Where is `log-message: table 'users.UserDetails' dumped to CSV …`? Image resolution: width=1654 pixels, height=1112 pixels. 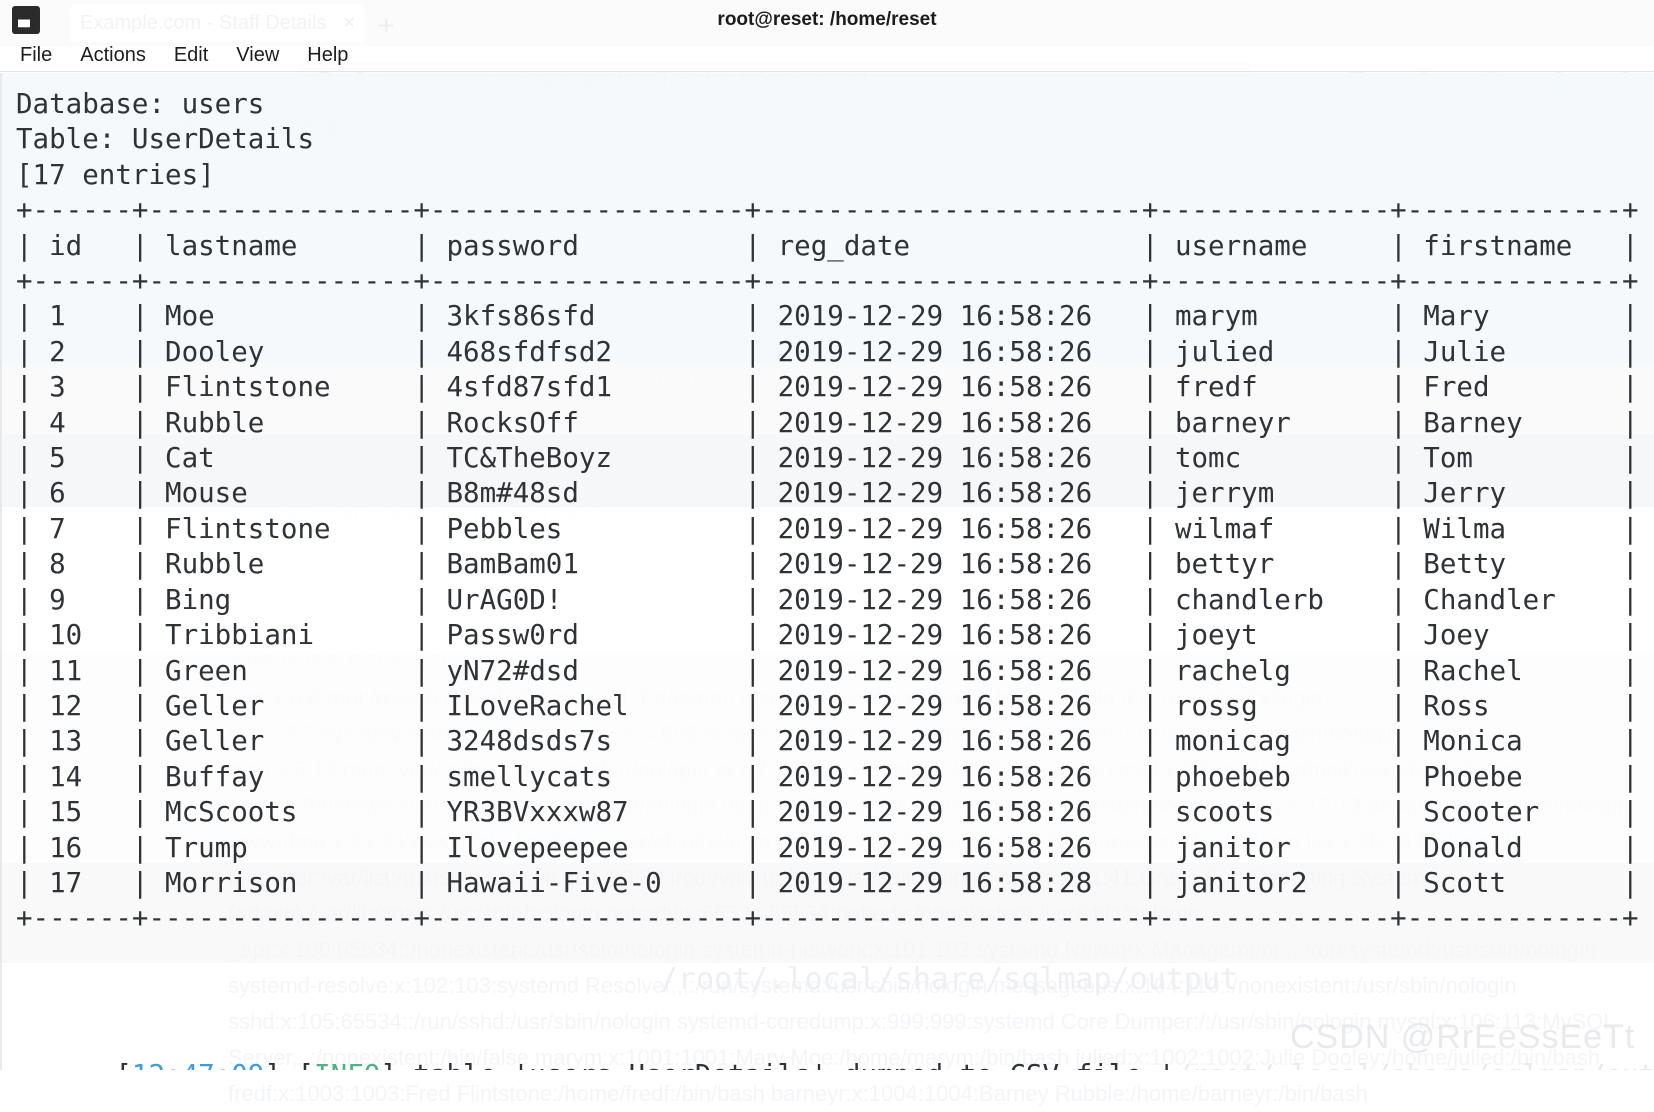 log-message: table 'users.UserDetails' dumped to CSV … is located at coordinates (794, 1064).